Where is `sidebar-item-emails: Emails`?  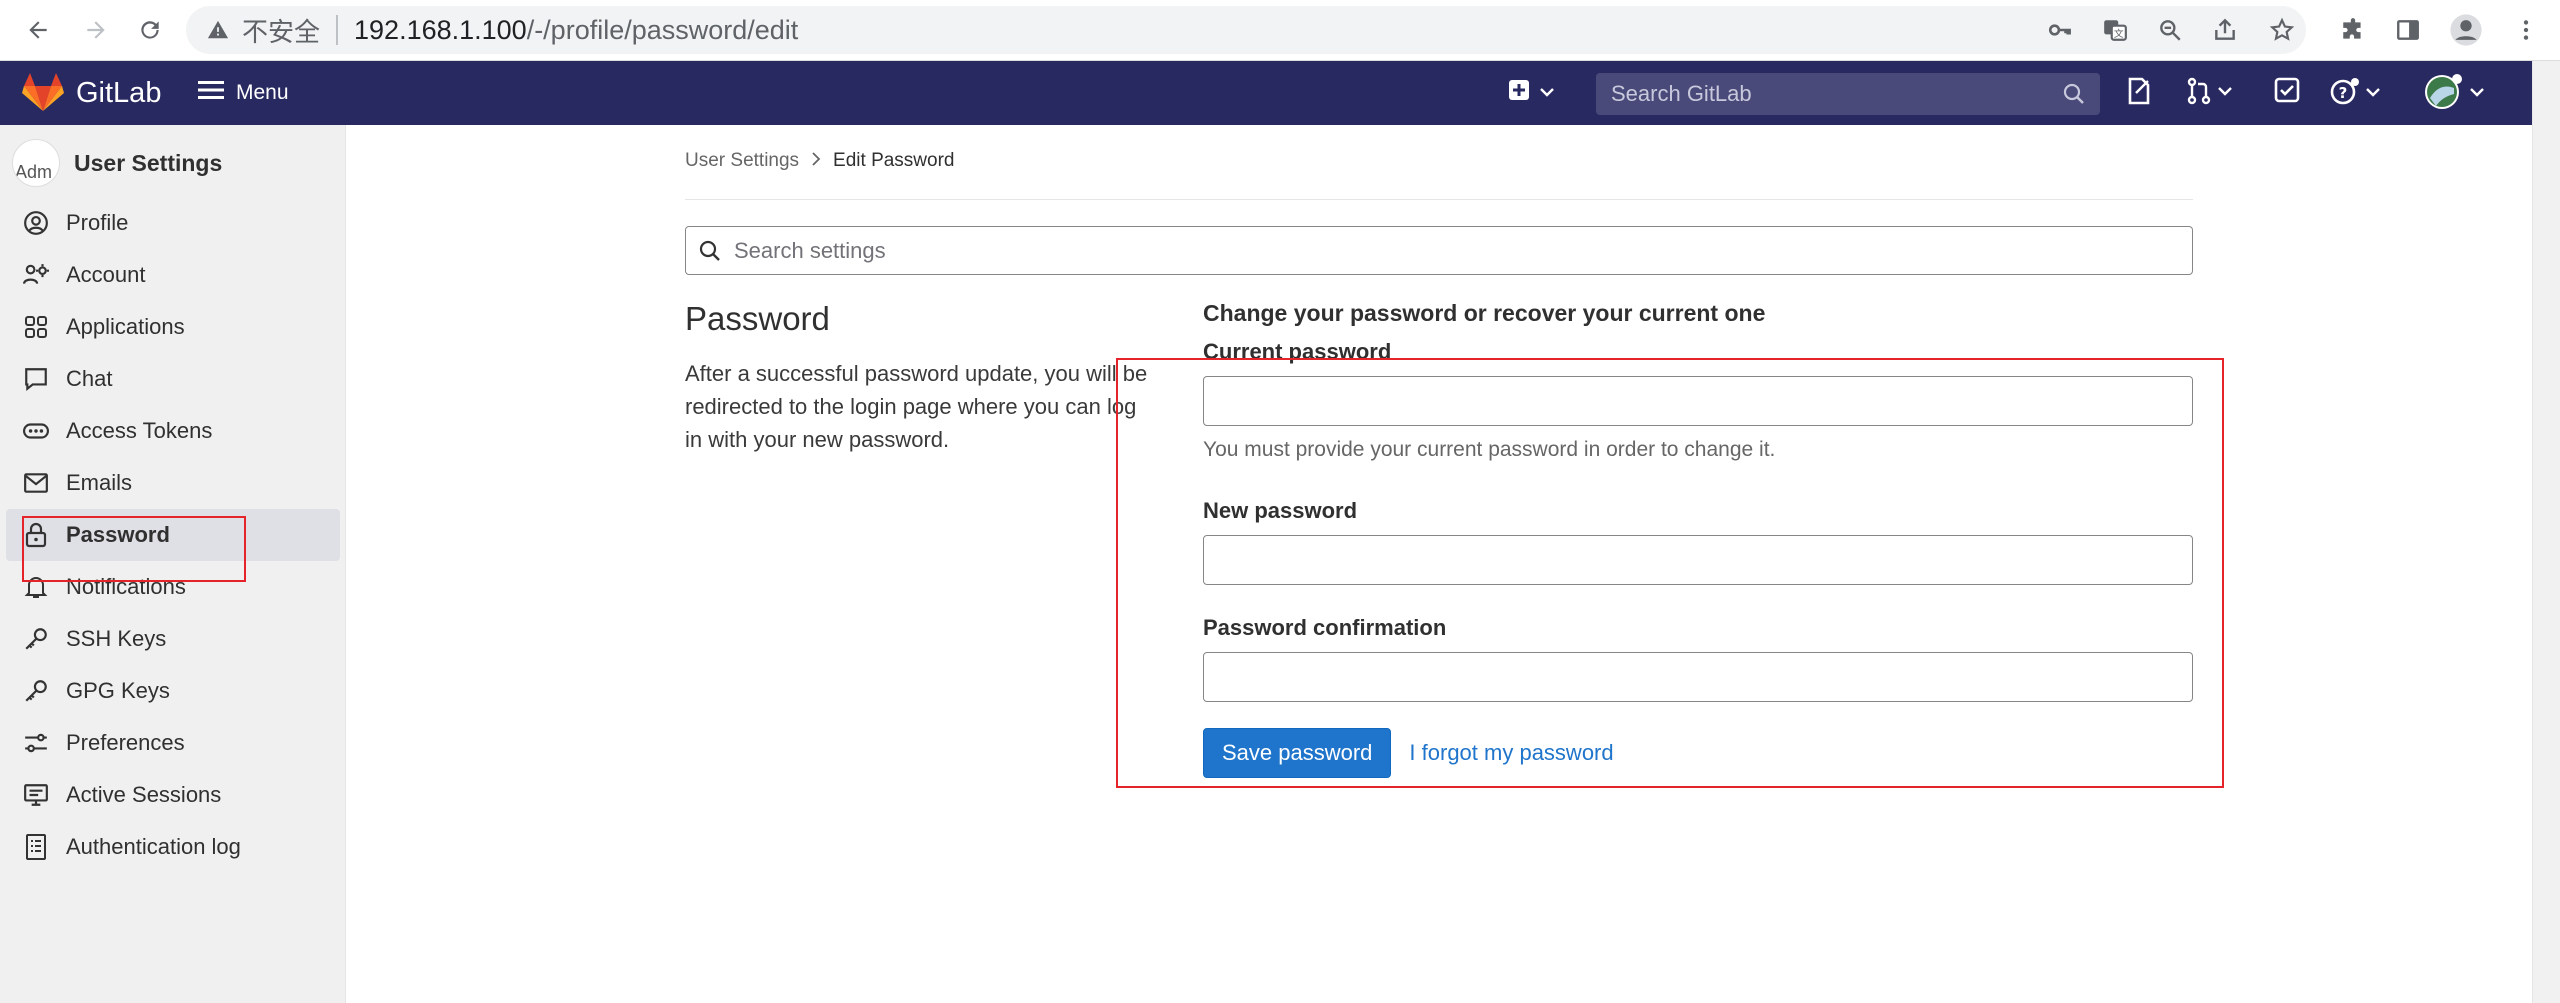
sidebar-item-emails: Emails is located at coordinates (173, 483).